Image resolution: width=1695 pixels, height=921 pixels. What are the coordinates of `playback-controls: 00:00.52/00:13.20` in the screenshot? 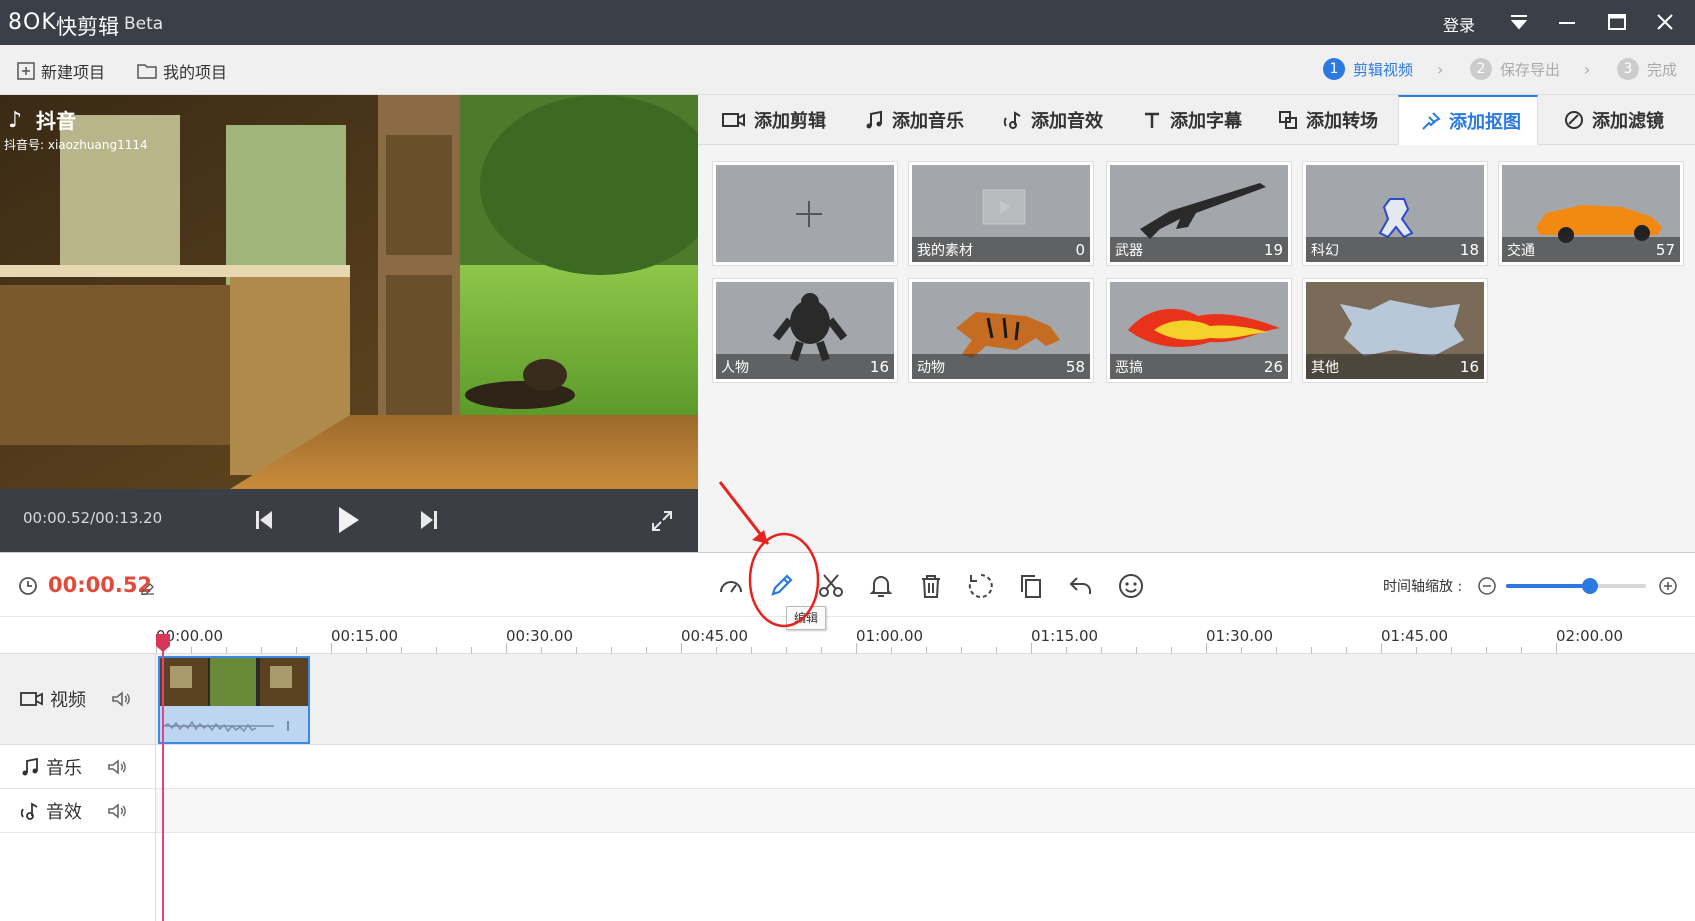 It's located at (349, 520).